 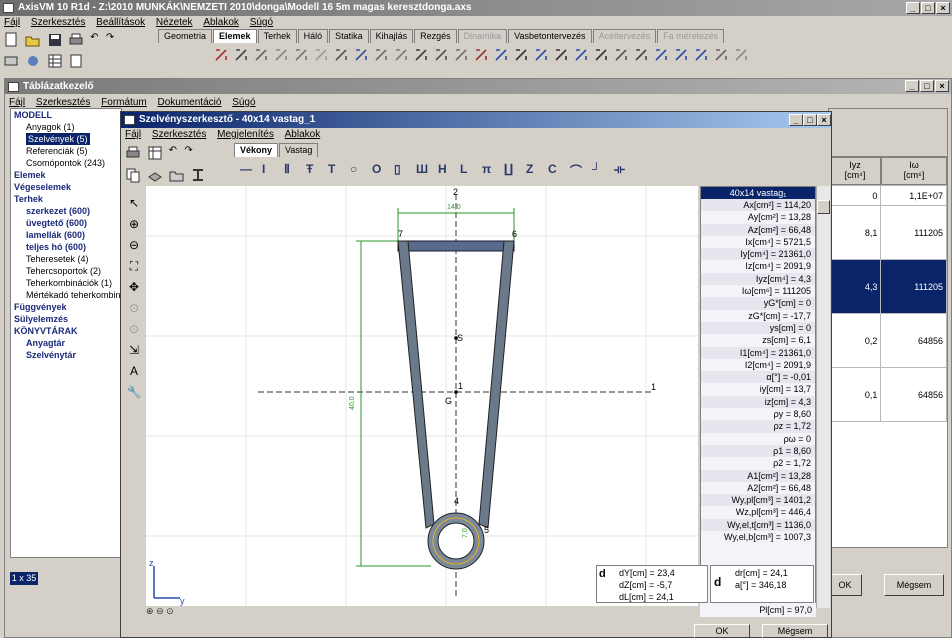 I want to click on box-shape-icon: ▯, so click(x=402, y=170).